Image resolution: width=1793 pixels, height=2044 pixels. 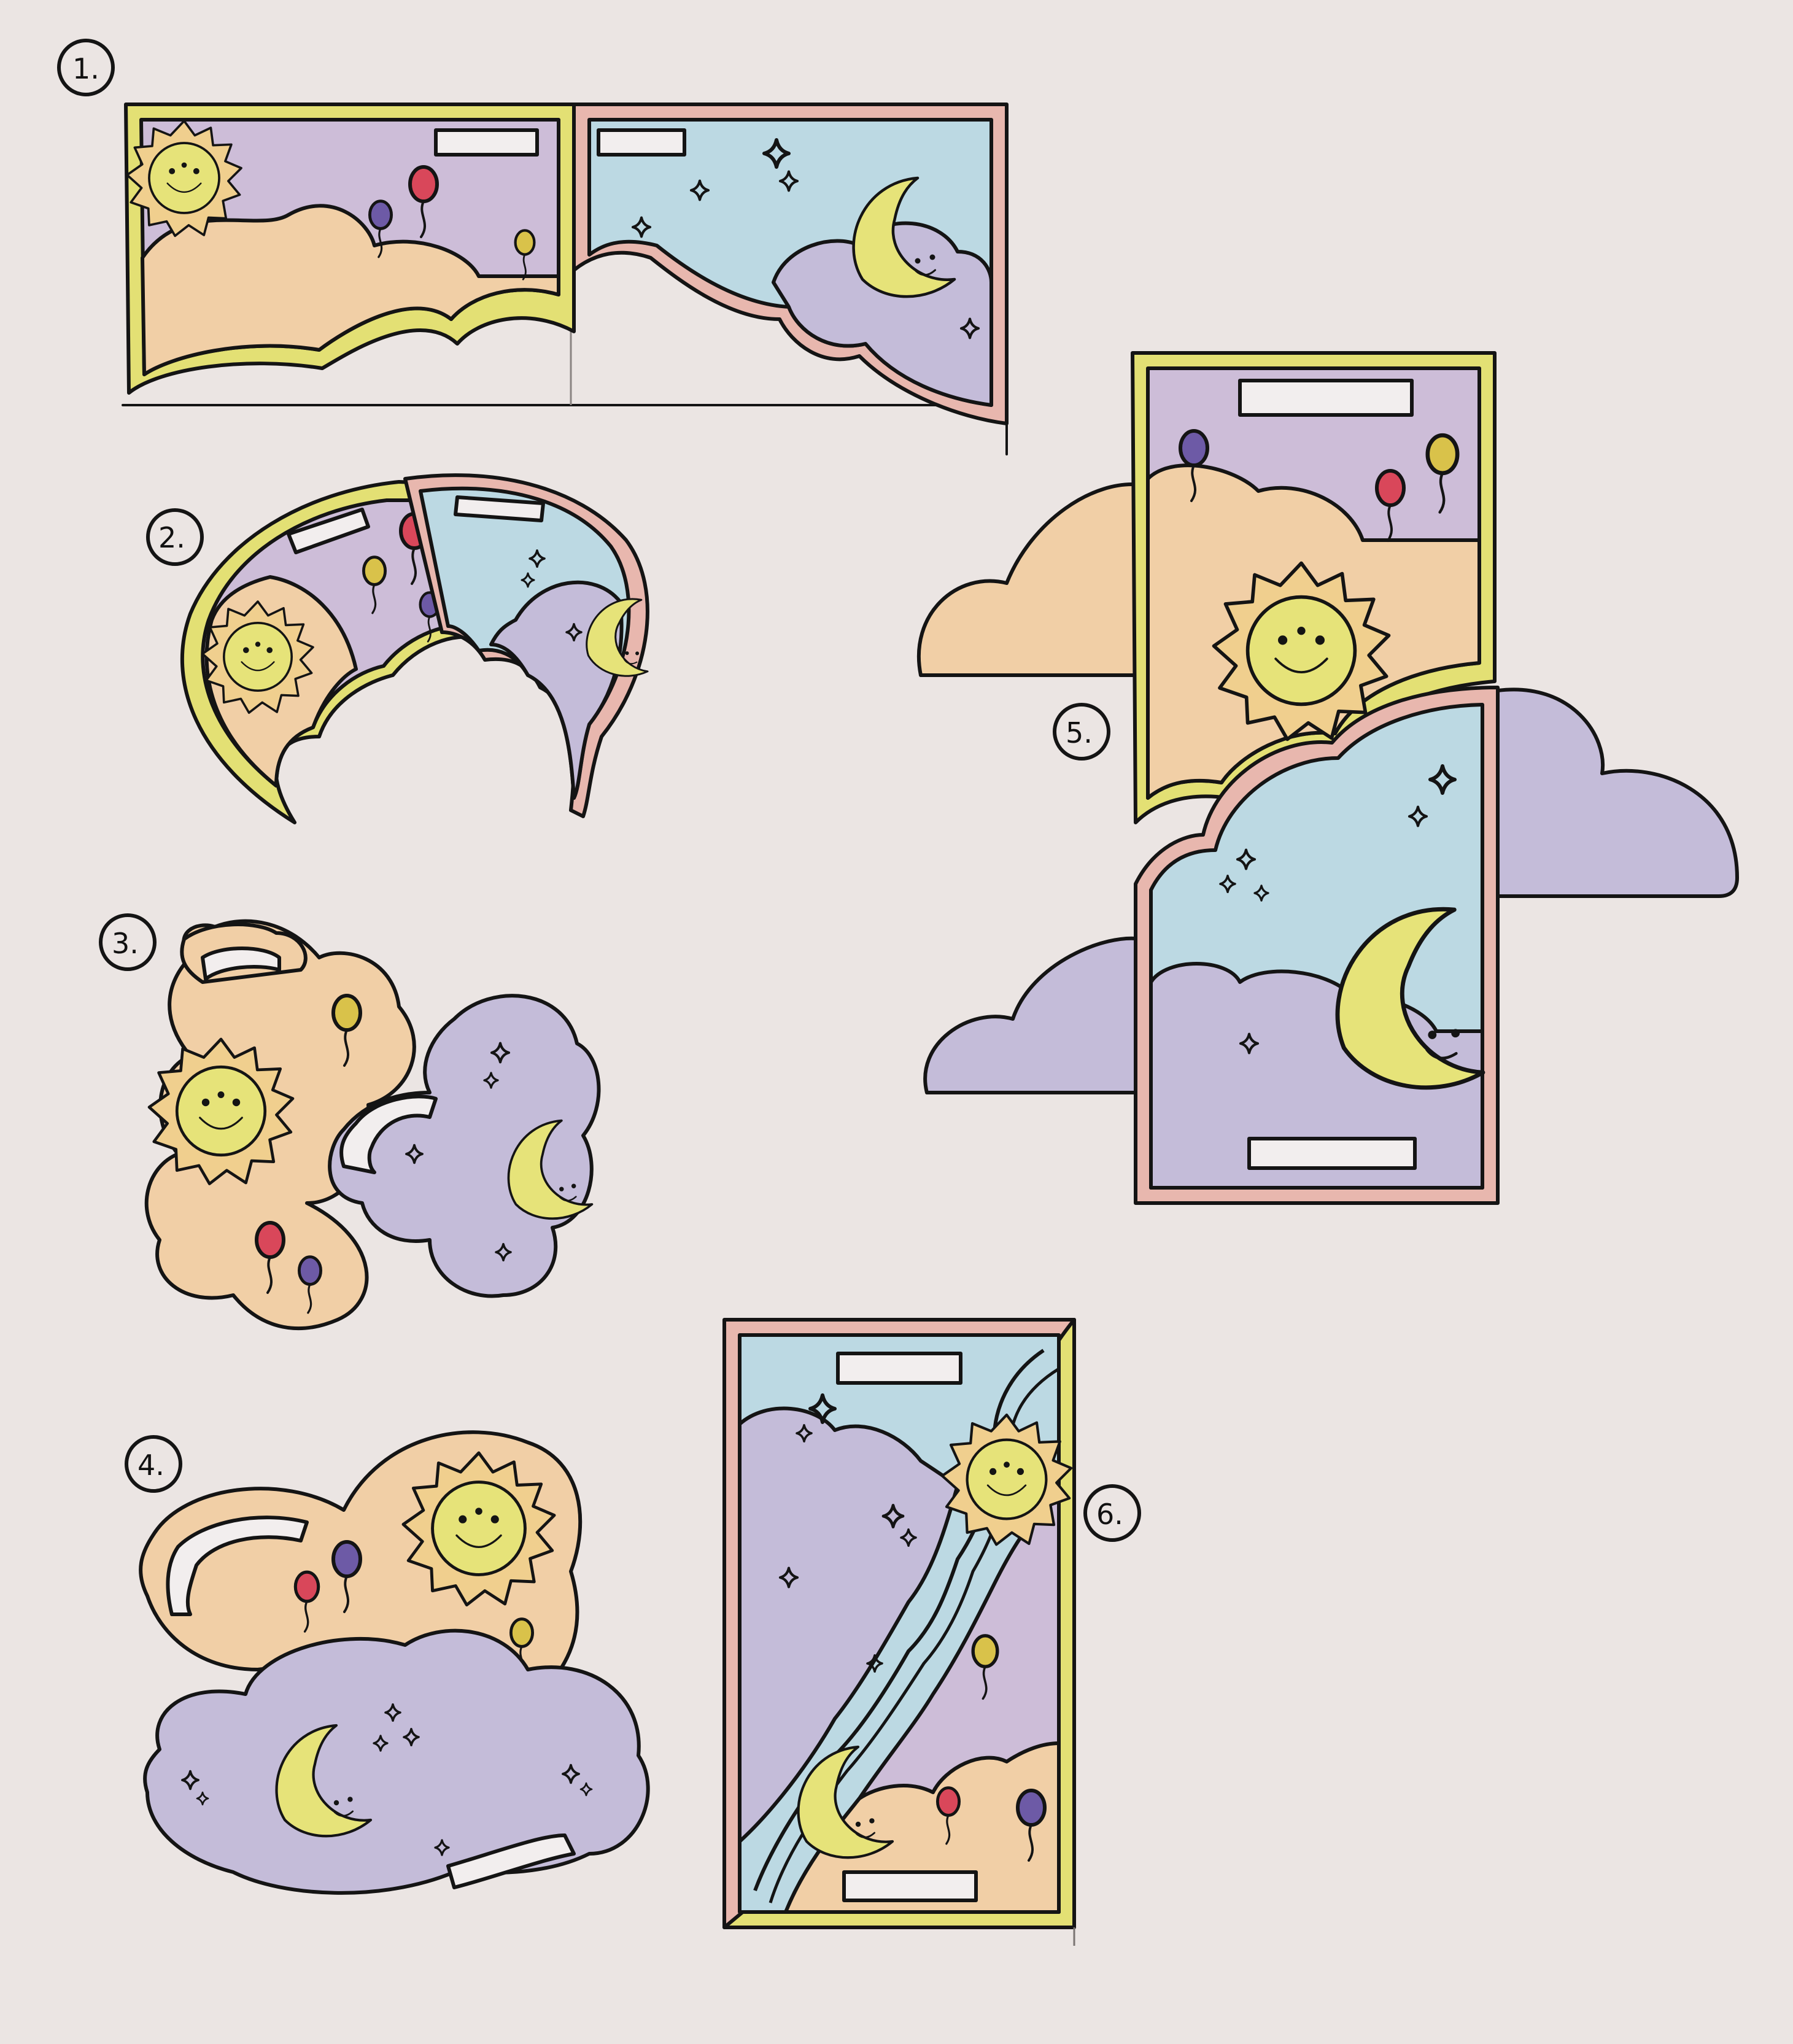 I want to click on step-5-number: 5., so click(x=1081, y=732).